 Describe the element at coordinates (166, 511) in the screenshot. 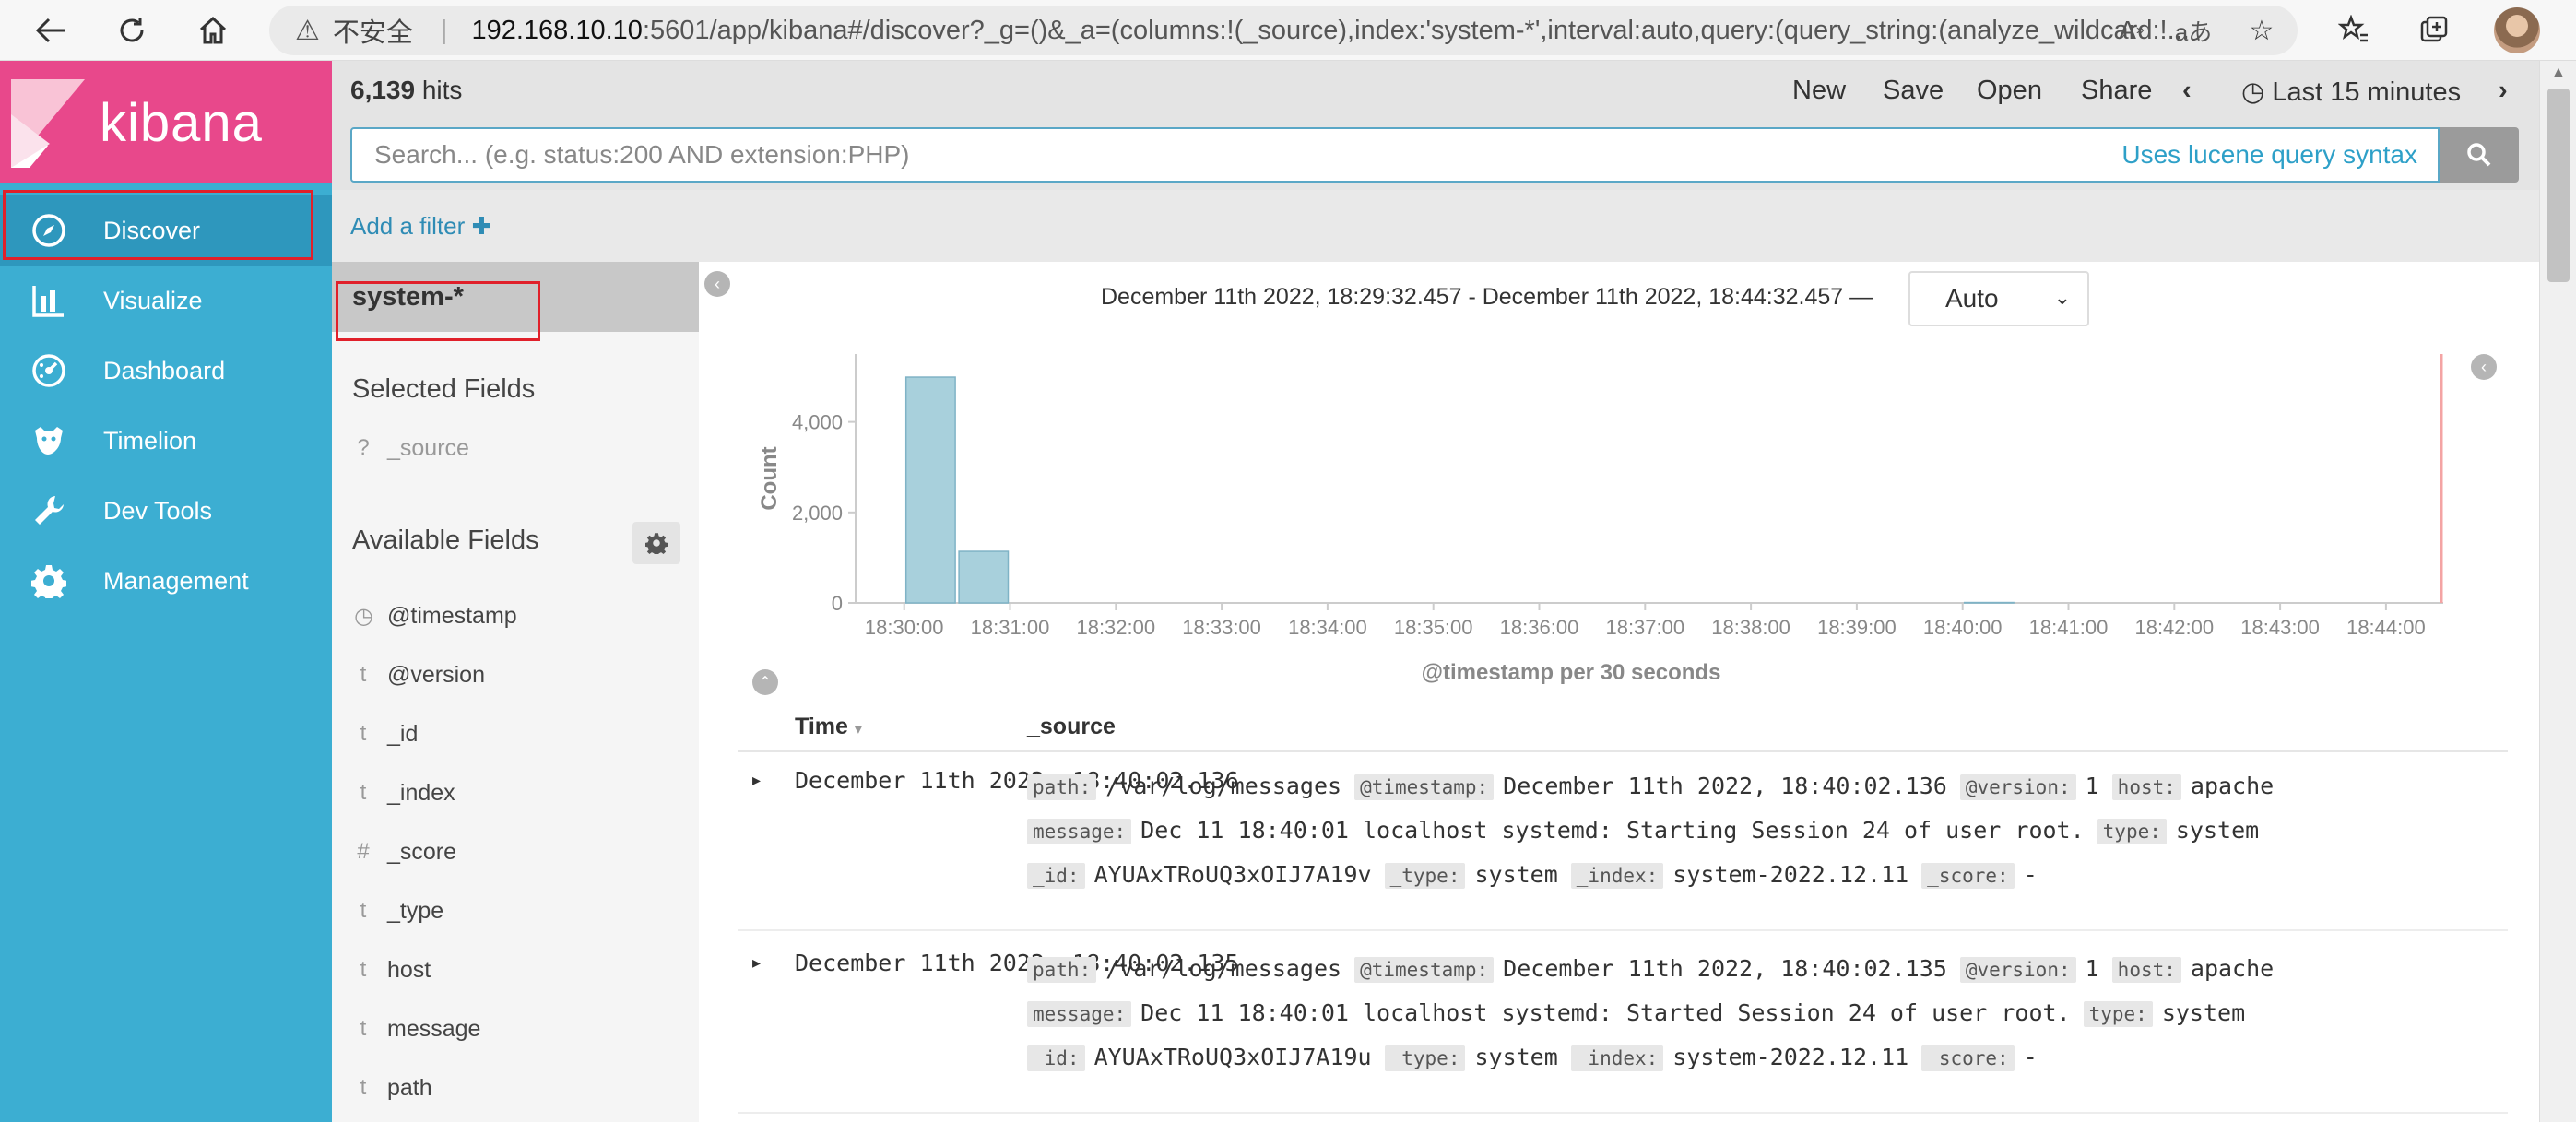

I see `nav-dev-tools: Dev Tools` at that location.